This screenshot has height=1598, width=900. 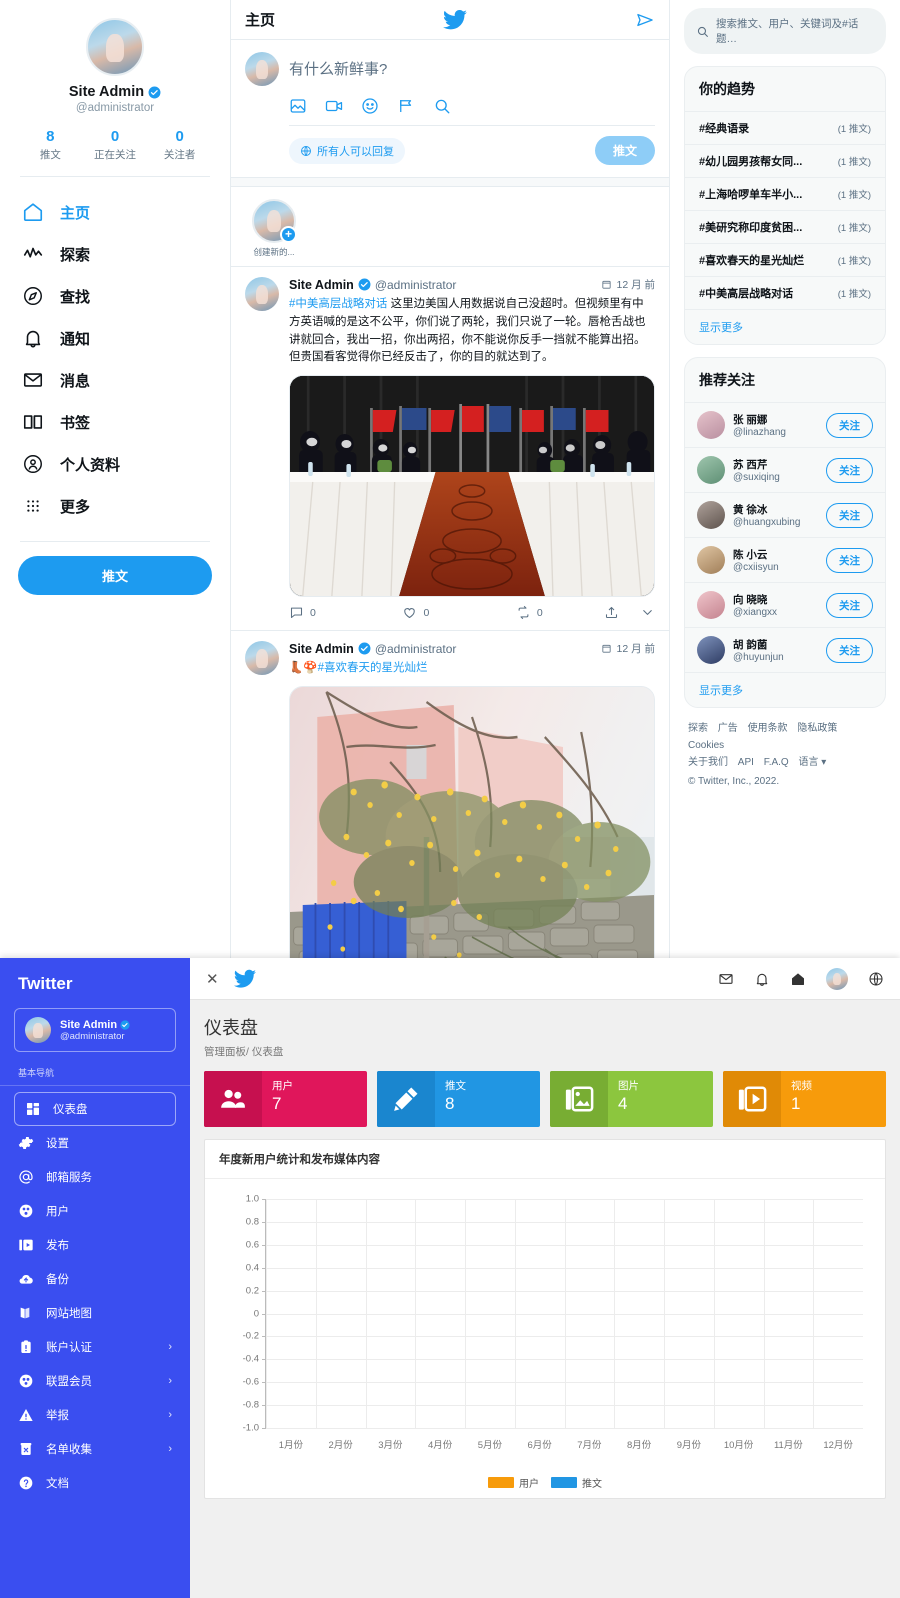 What do you see at coordinates (442, 106) in the screenshot?
I see `search-icon` at bounding box center [442, 106].